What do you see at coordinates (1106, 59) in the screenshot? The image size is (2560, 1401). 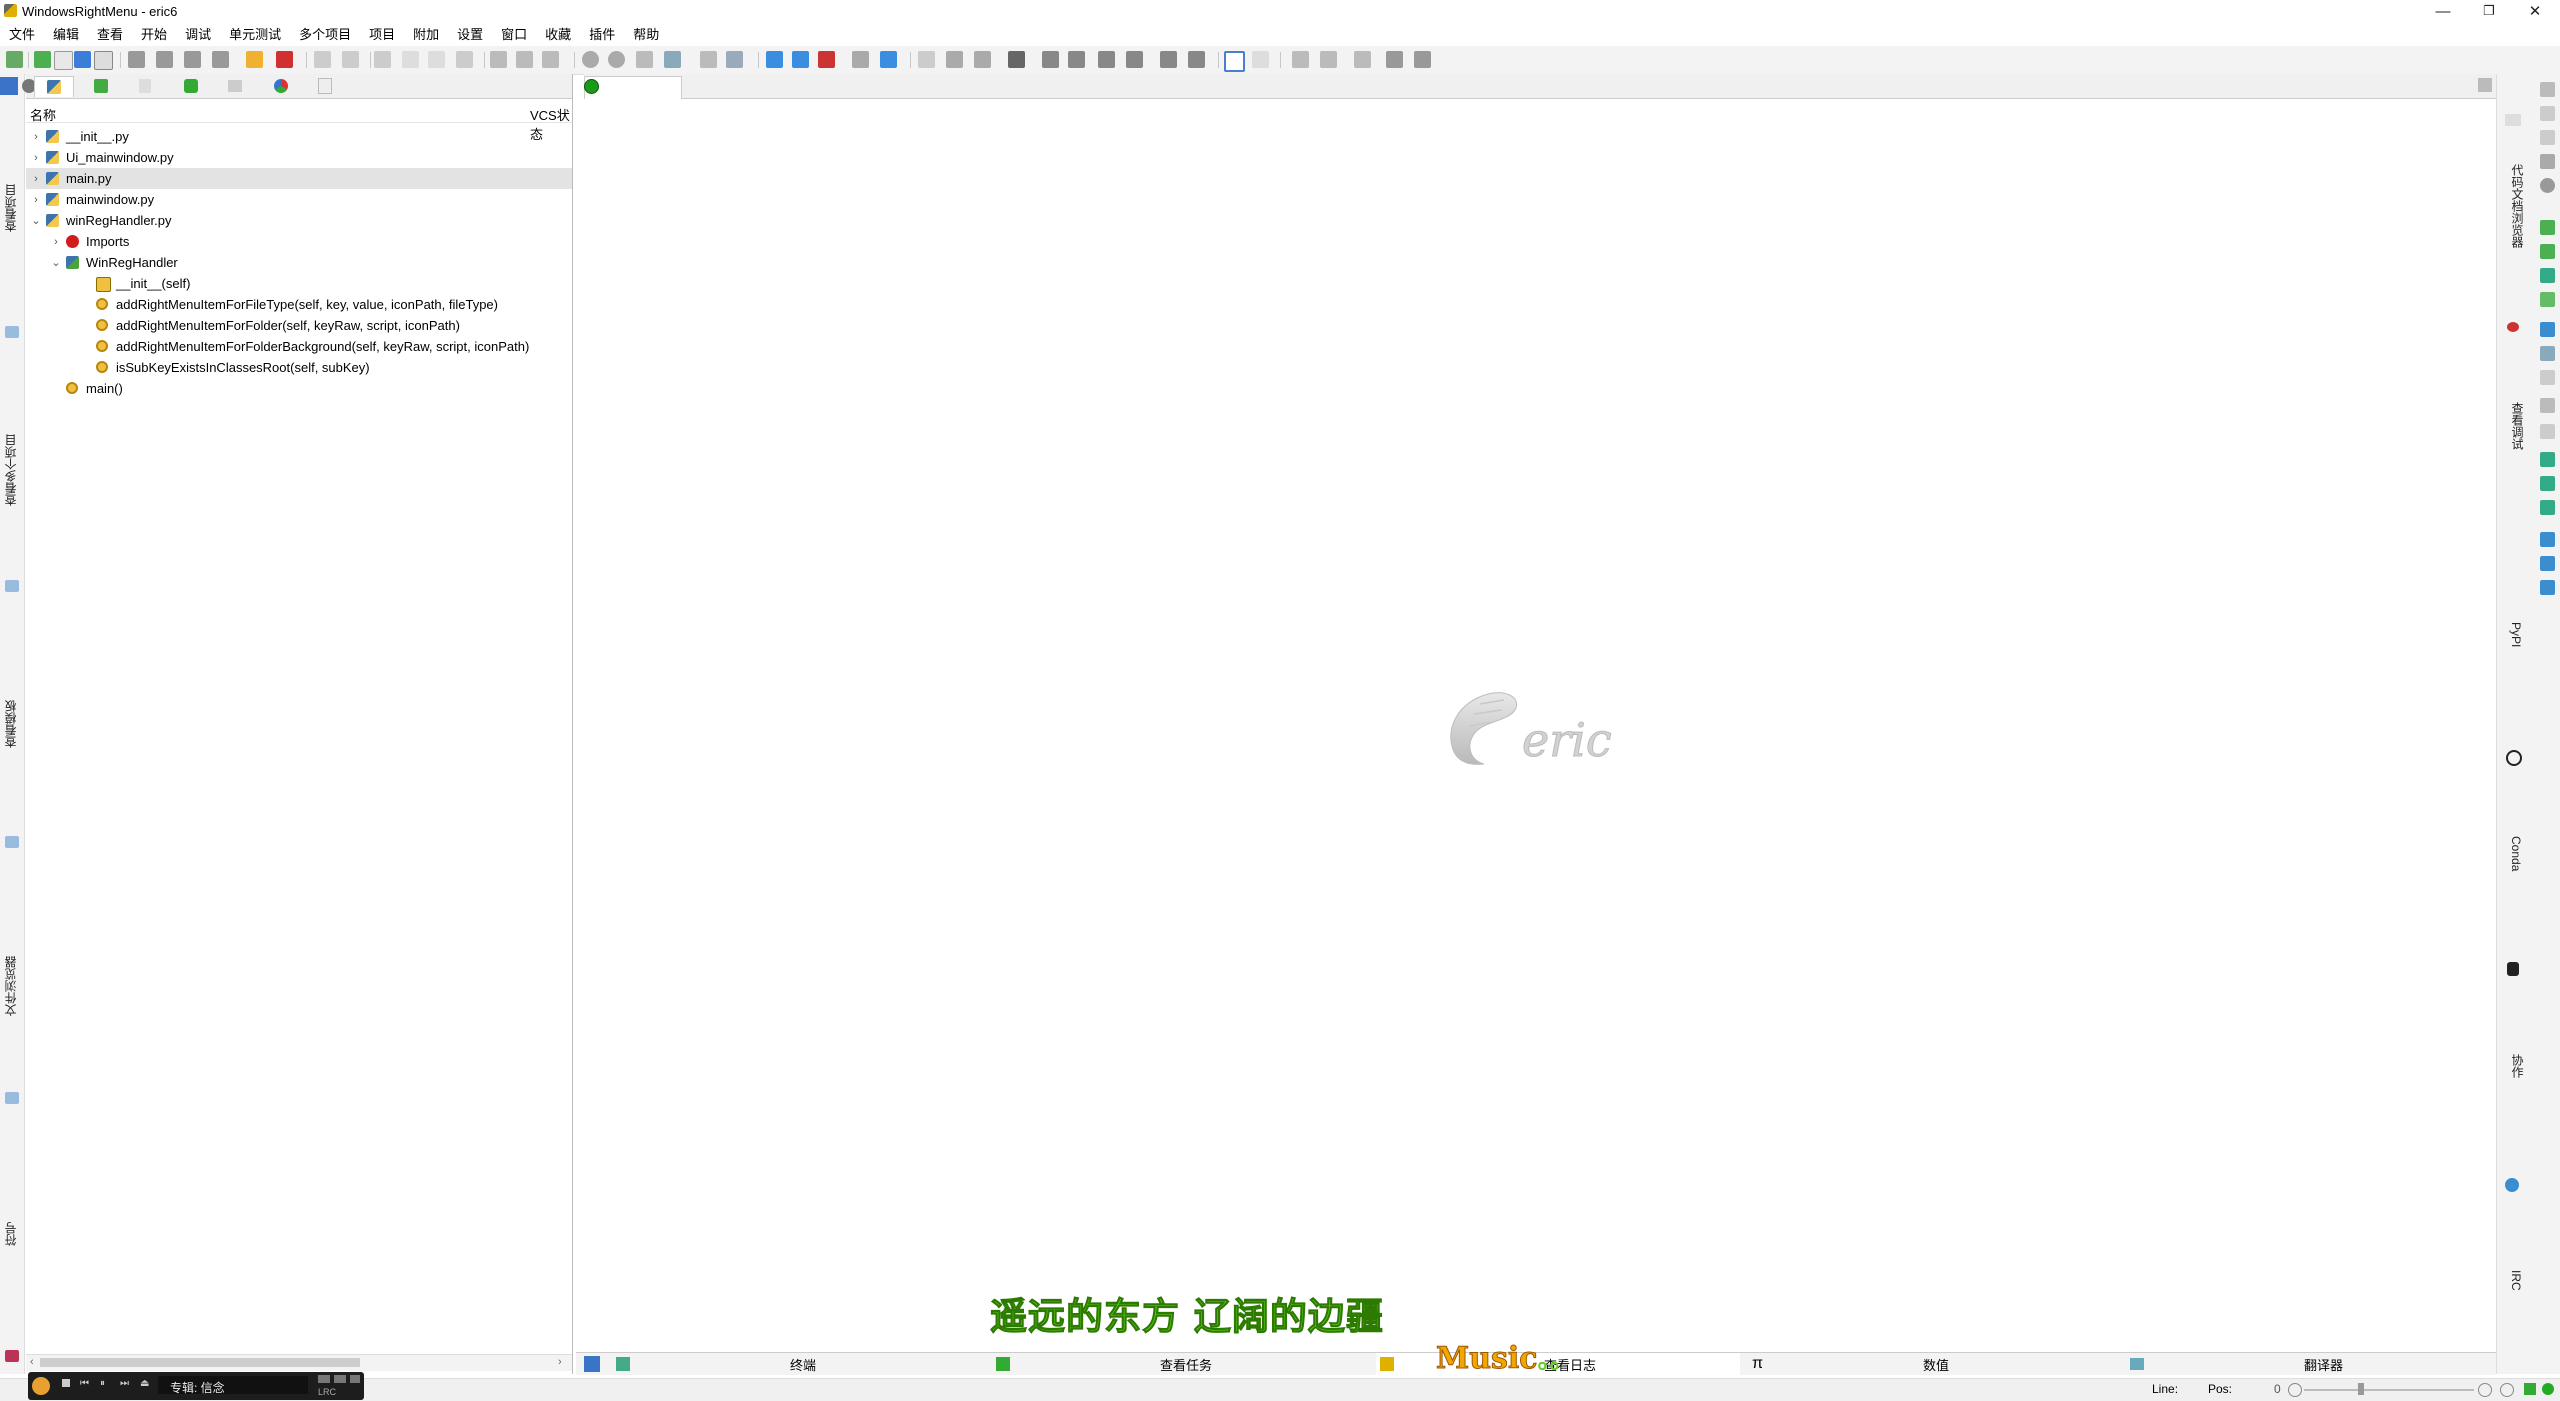 I see `goto-icon` at bounding box center [1106, 59].